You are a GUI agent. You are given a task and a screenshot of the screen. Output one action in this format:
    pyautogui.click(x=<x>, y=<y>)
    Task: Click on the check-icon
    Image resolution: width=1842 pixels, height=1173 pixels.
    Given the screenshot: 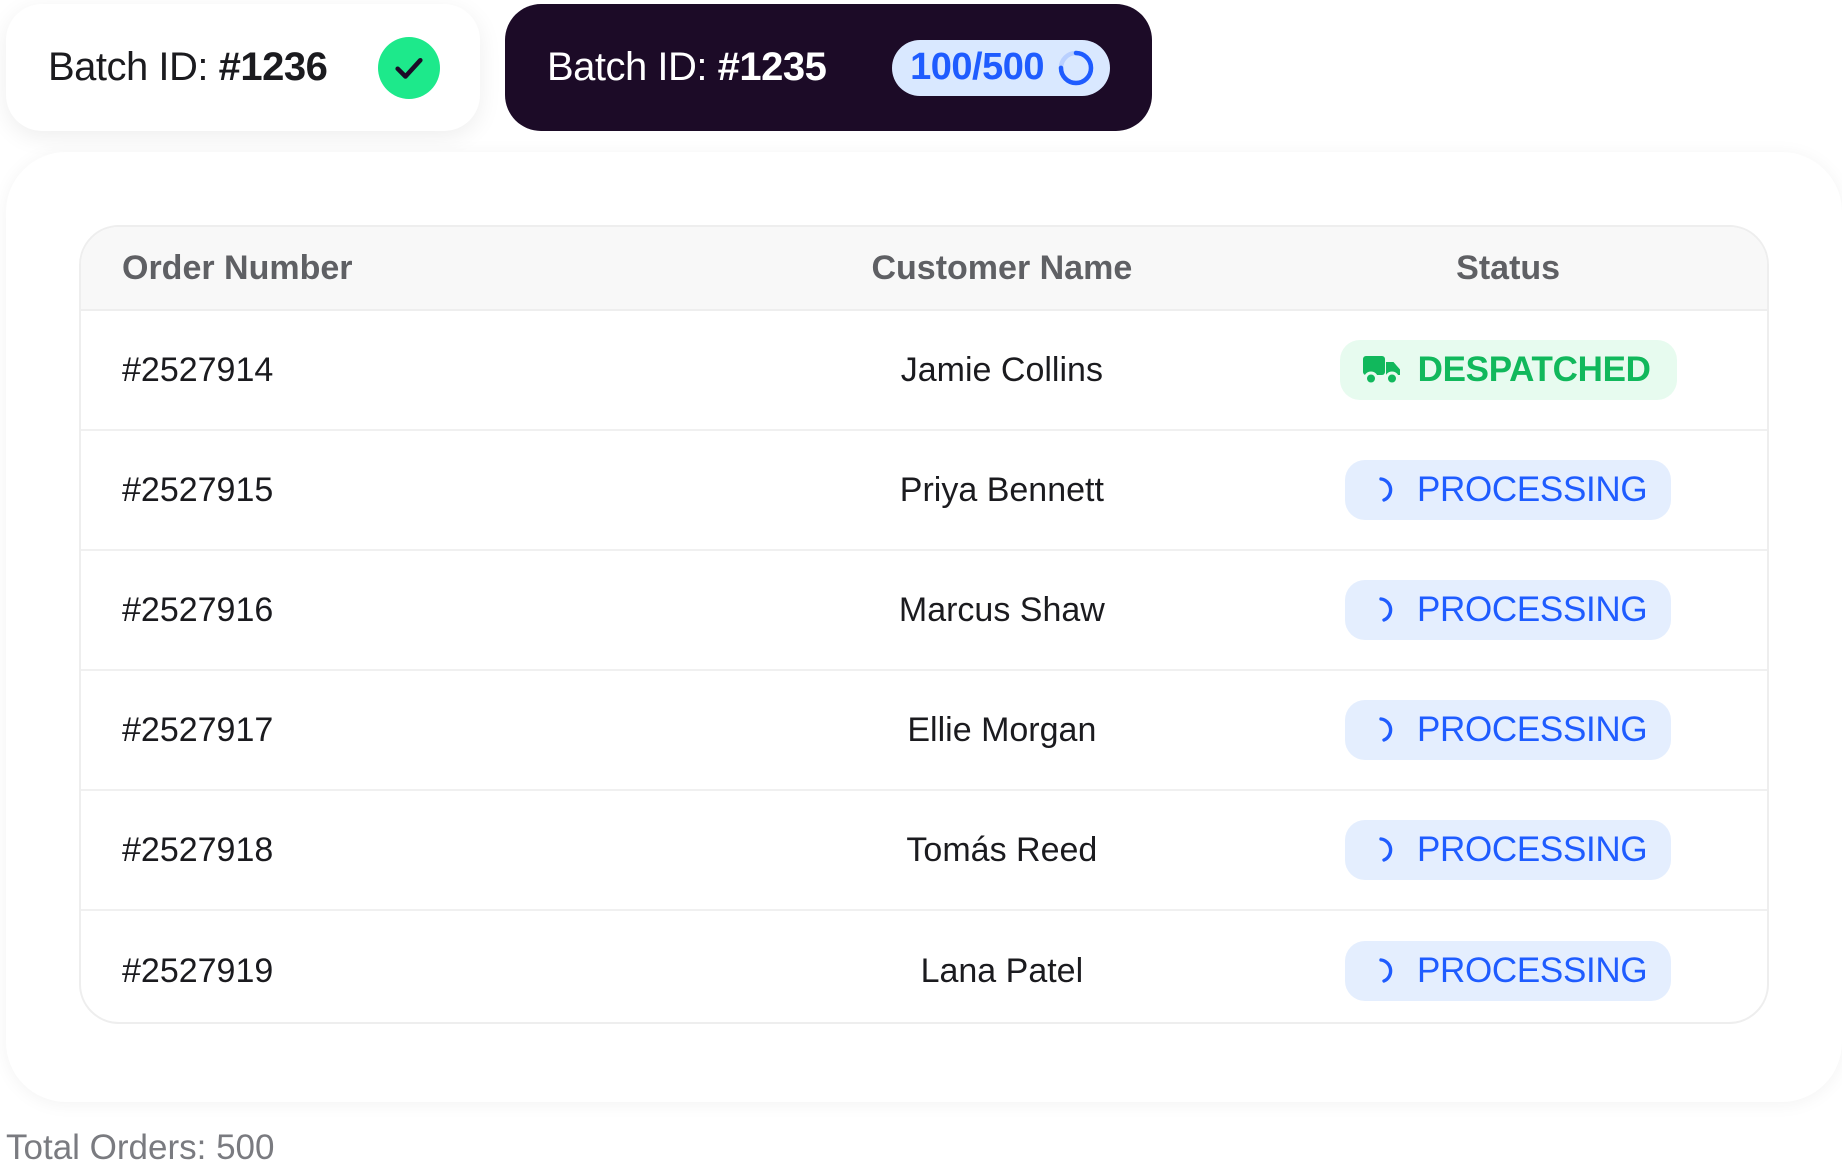 What is the action you would take?
    pyautogui.click(x=409, y=68)
    